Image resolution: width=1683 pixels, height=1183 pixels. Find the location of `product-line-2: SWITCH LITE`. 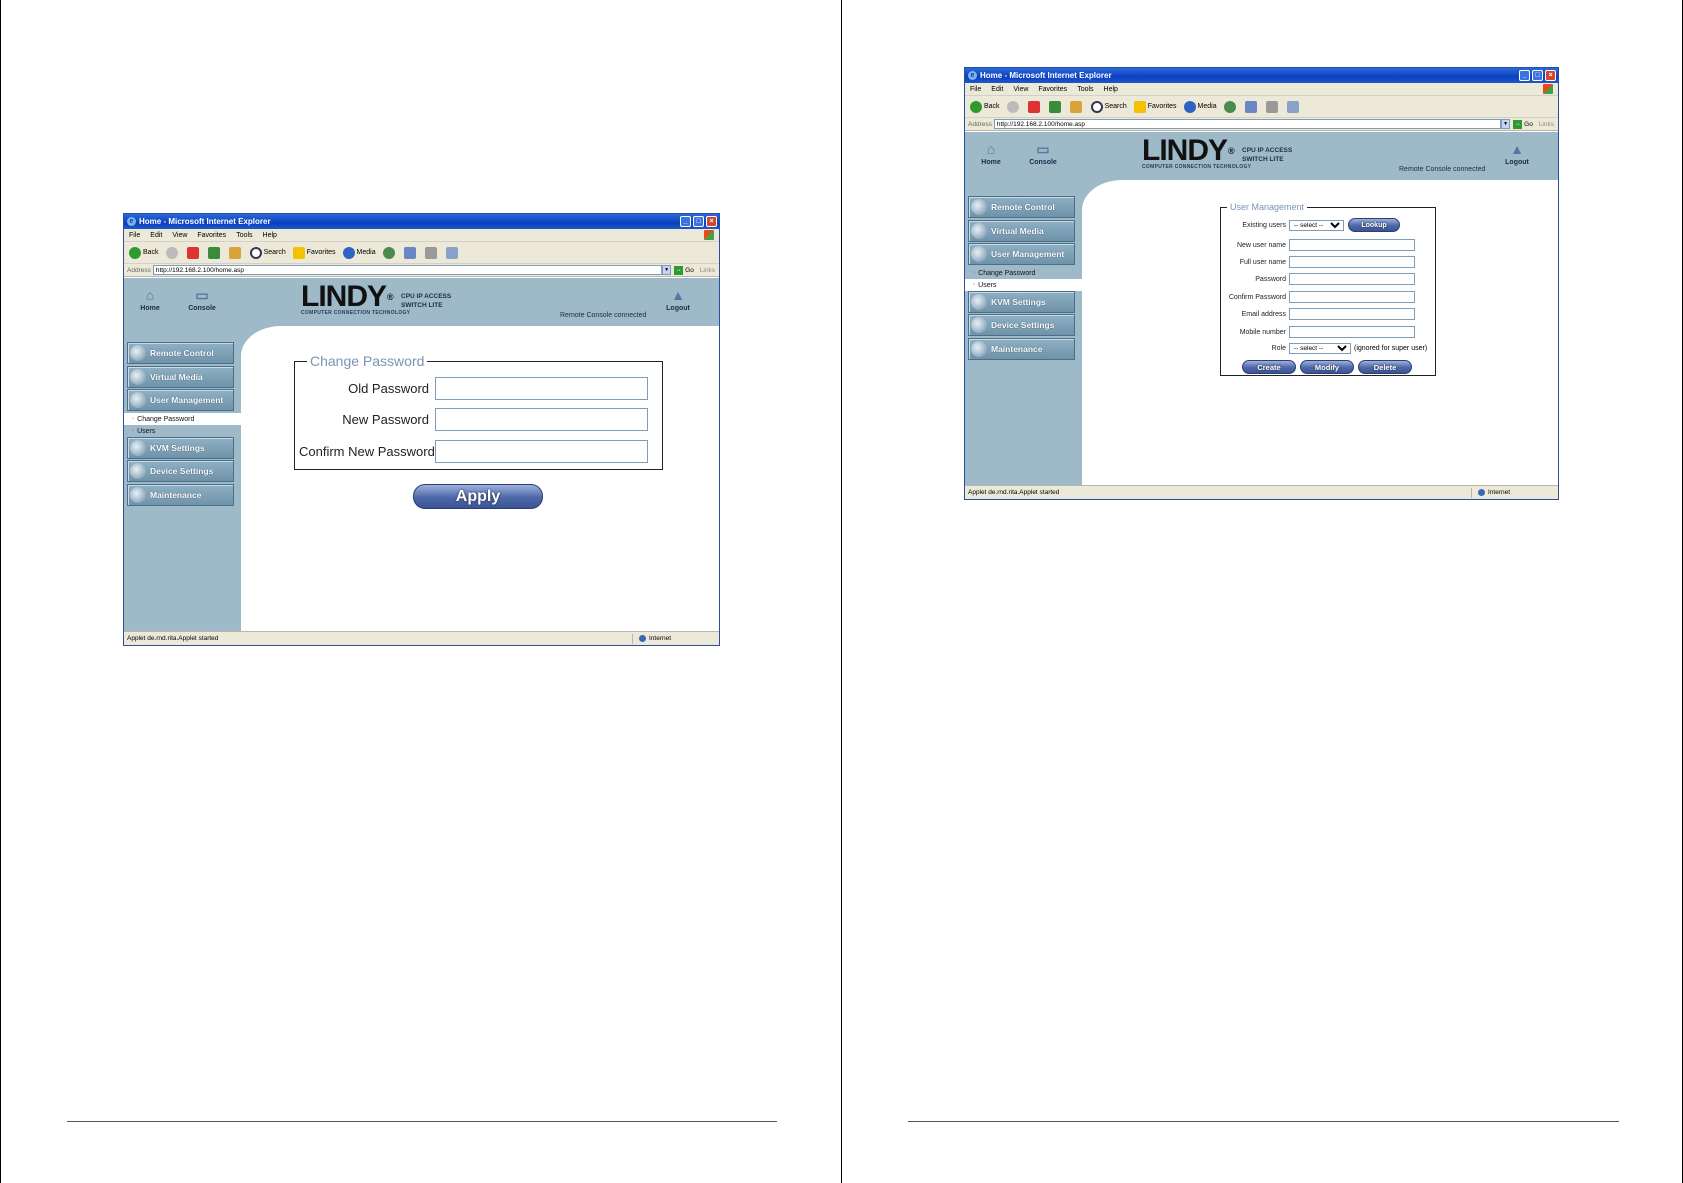

product-line-2: SWITCH LITE is located at coordinates (422, 305).